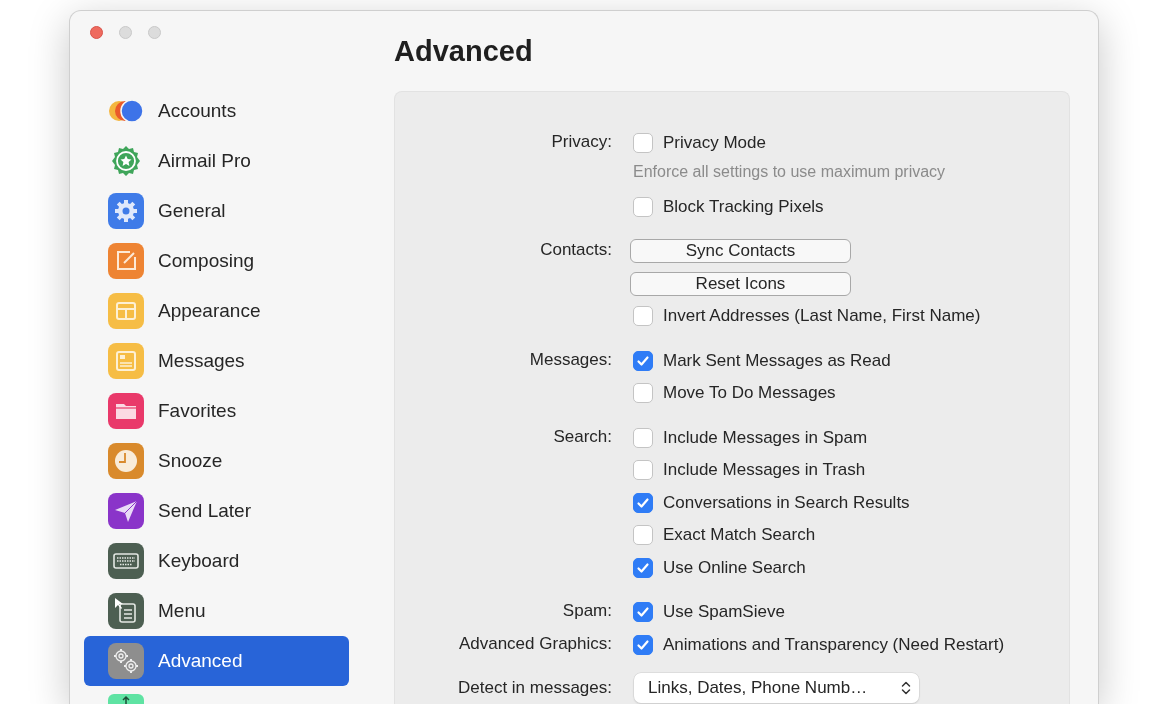  I want to click on arrow-icon, so click(126, 699).